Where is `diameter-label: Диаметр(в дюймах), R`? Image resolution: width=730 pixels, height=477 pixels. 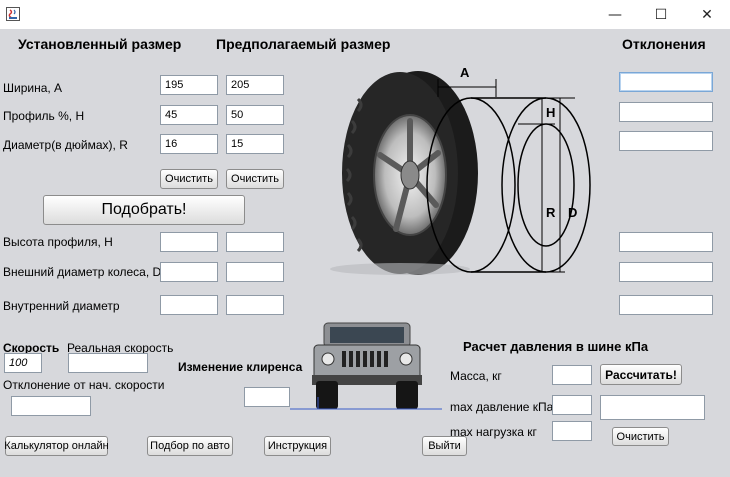 diameter-label: Диаметр(в дюймах), R is located at coordinates (65, 145).